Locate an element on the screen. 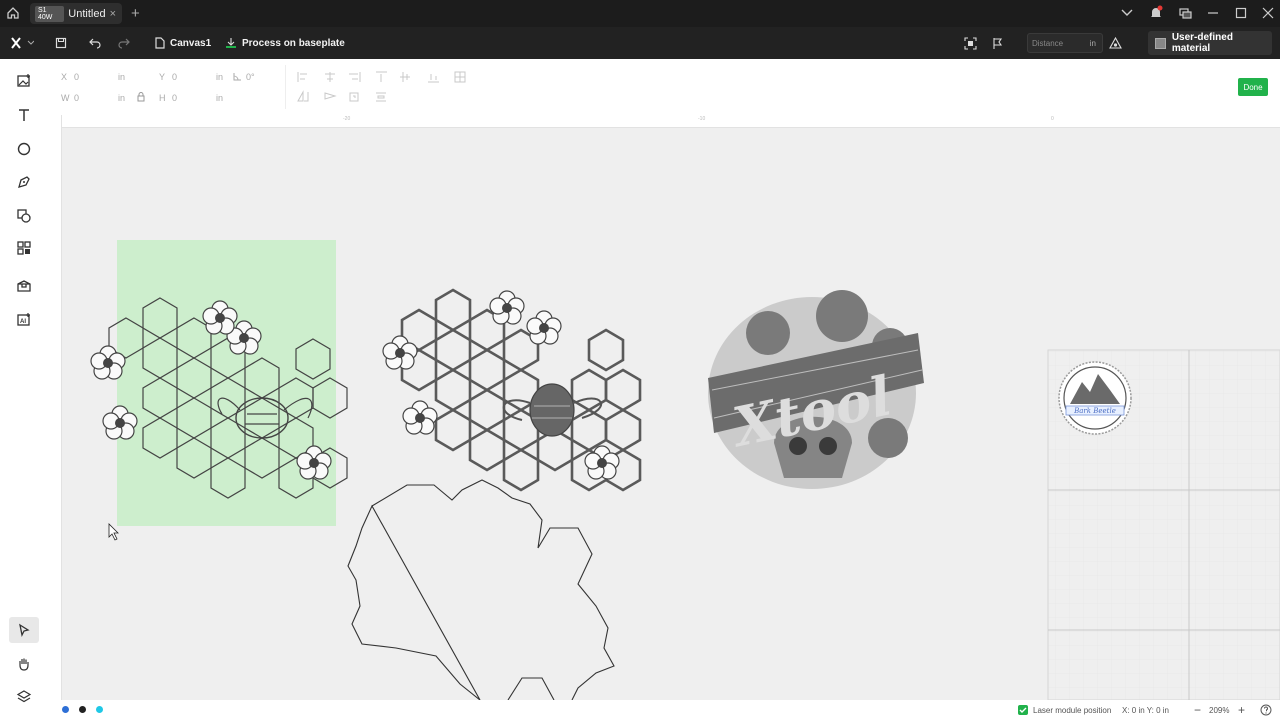  select-tool-button is located at coordinates (24, 630).